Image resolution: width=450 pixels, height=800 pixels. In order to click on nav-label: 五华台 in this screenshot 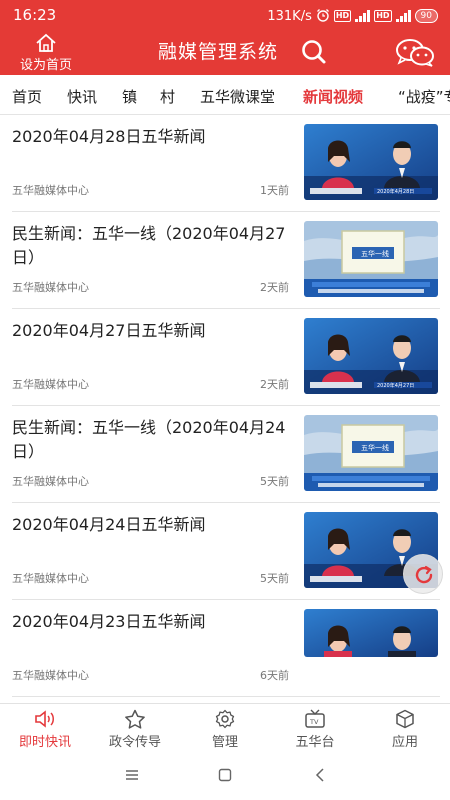, I will do `click(315, 742)`.